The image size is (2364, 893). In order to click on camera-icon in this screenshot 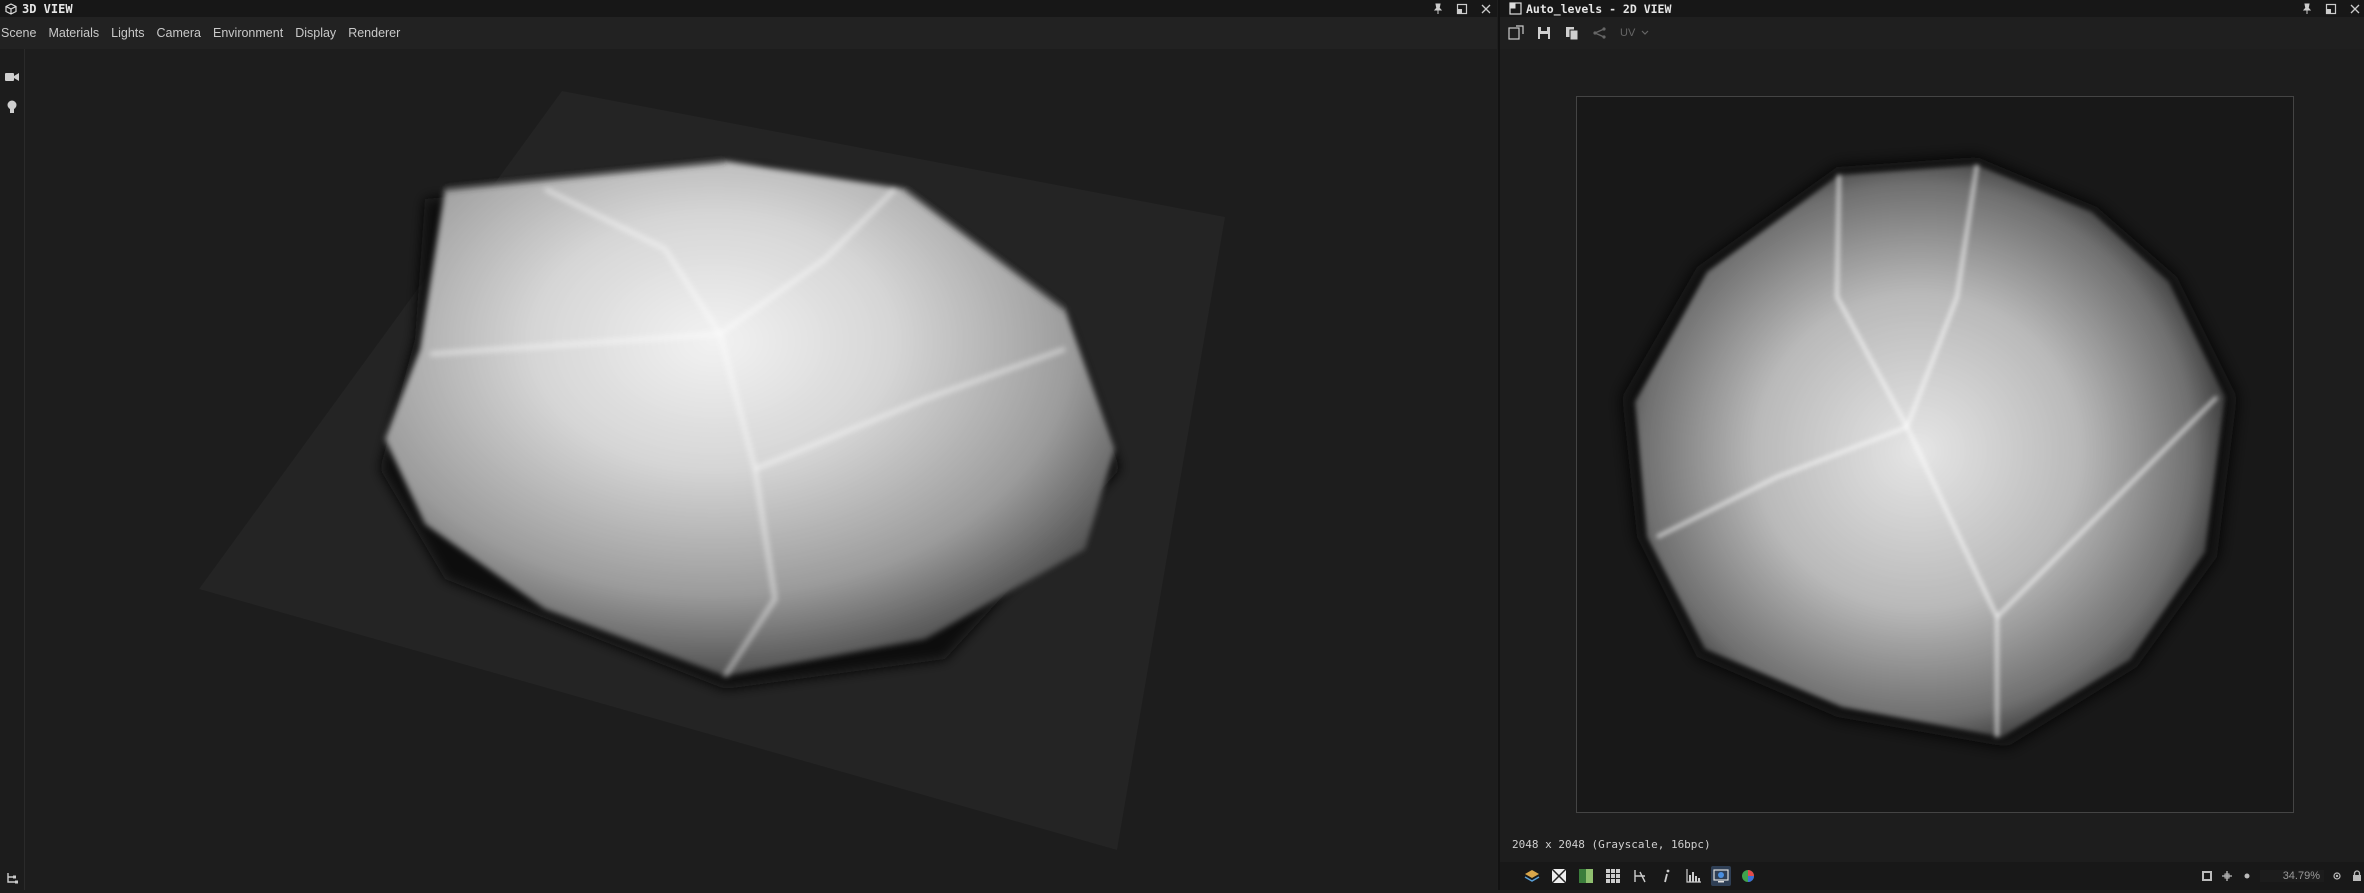, I will do `click(12, 77)`.